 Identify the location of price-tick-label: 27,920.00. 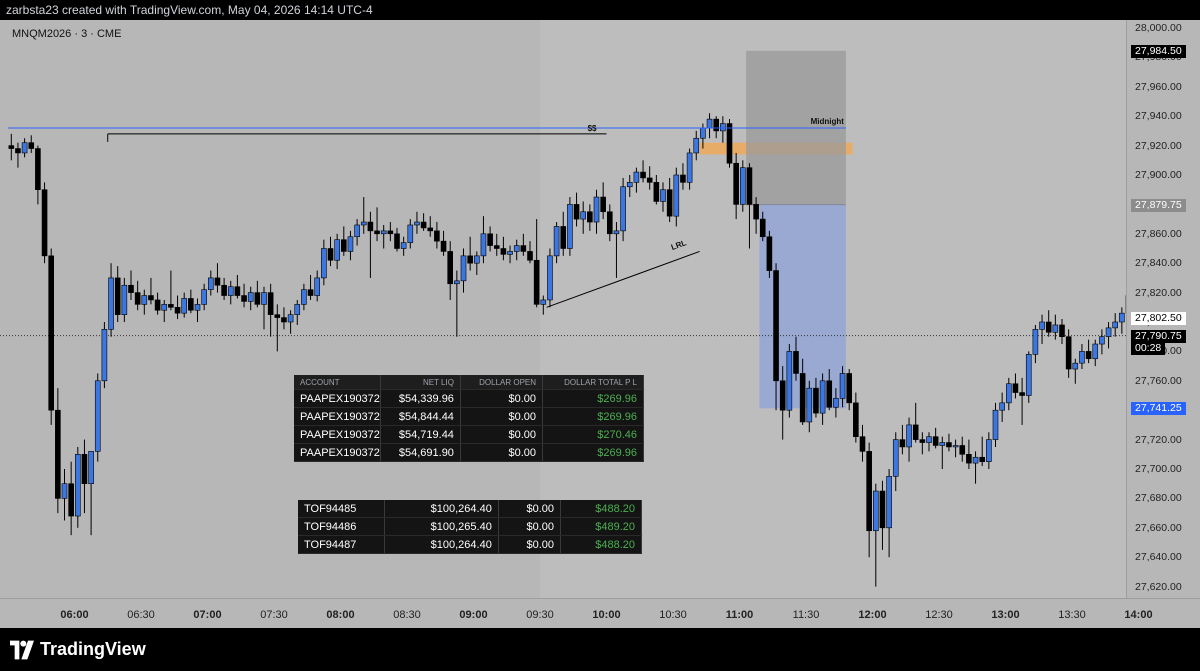
(1158, 145).